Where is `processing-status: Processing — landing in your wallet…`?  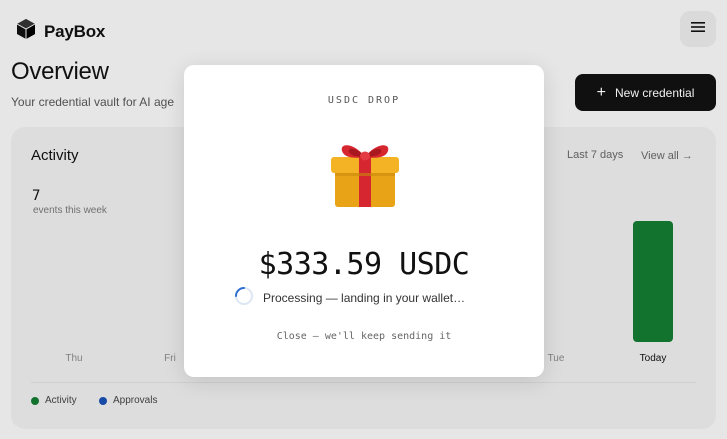 processing-status: Processing — landing in your wallet… is located at coordinates (349, 297).